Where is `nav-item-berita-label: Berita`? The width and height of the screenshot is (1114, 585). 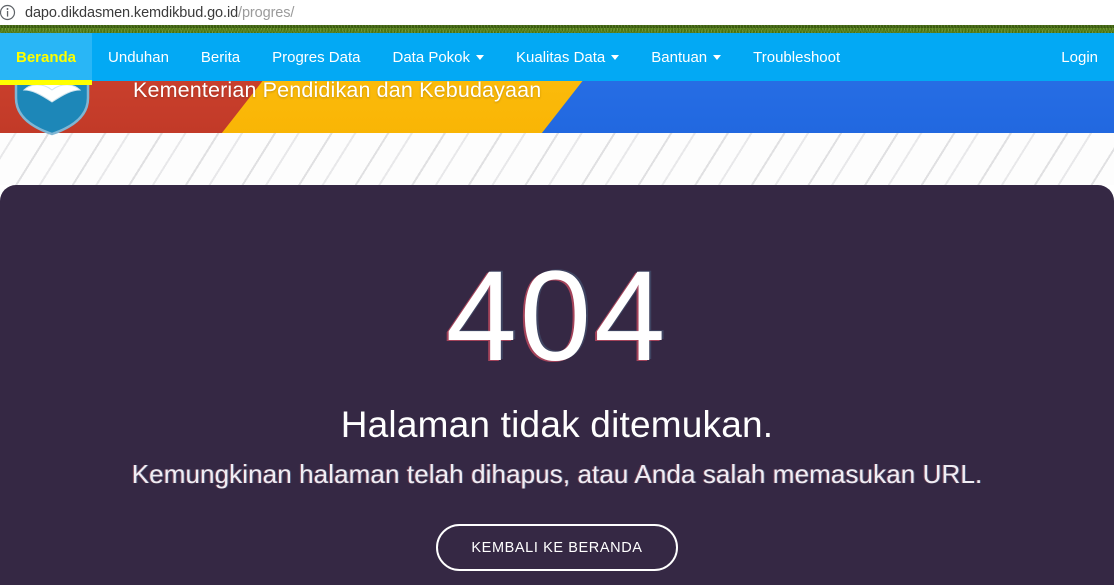
nav-item-berita-label: Berita is located at coordinates (220, 57).